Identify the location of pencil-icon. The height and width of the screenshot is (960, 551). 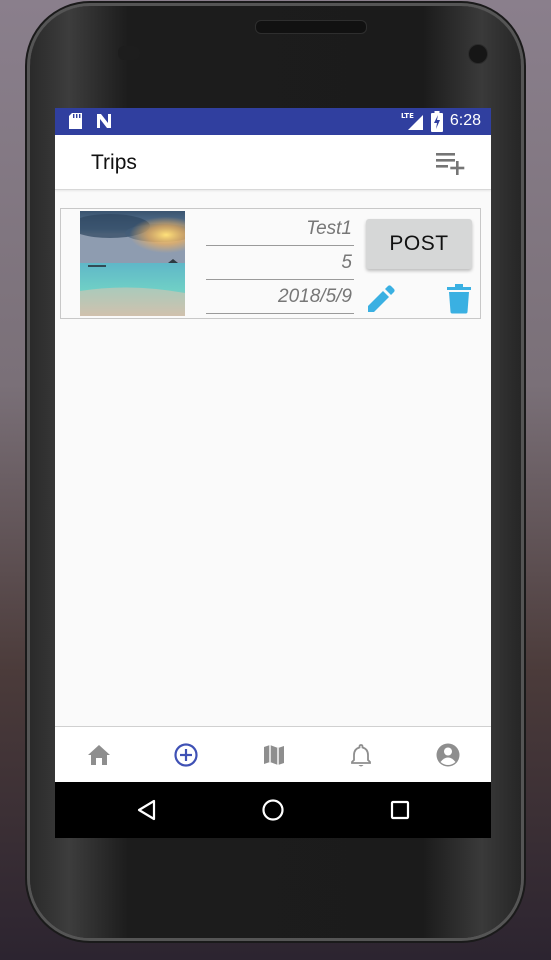
(381, 299).